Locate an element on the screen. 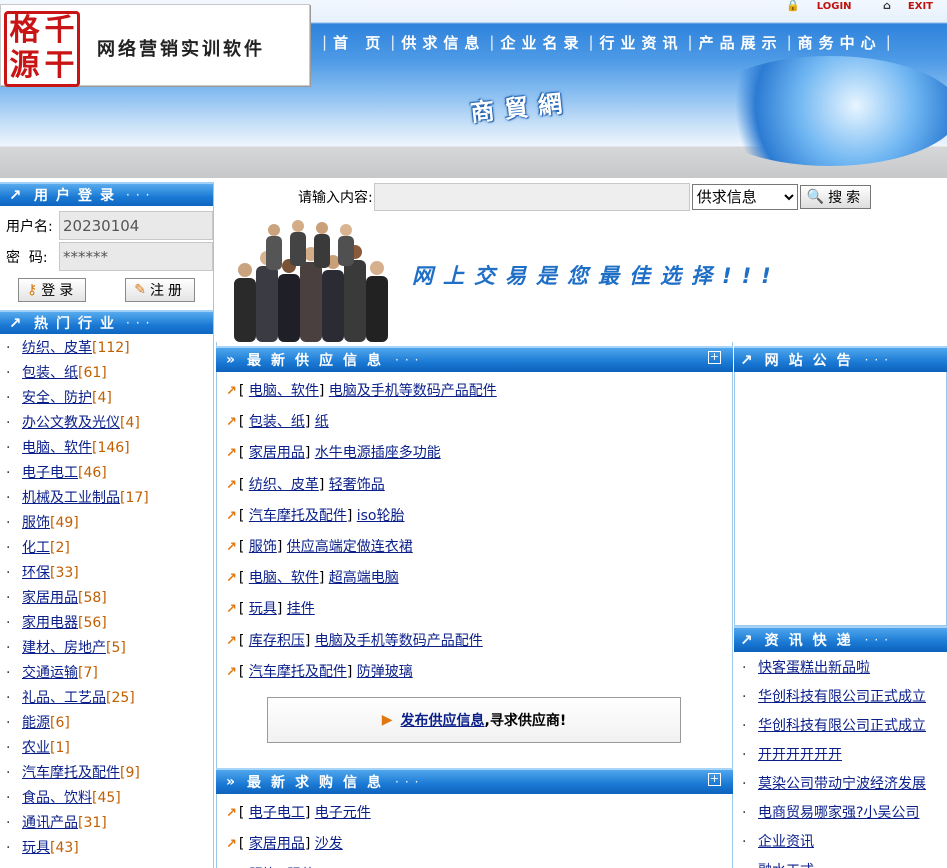 The image size is (947, 868). hot-industry-link: 食品、饮料 is located at coordinates (57, 798).